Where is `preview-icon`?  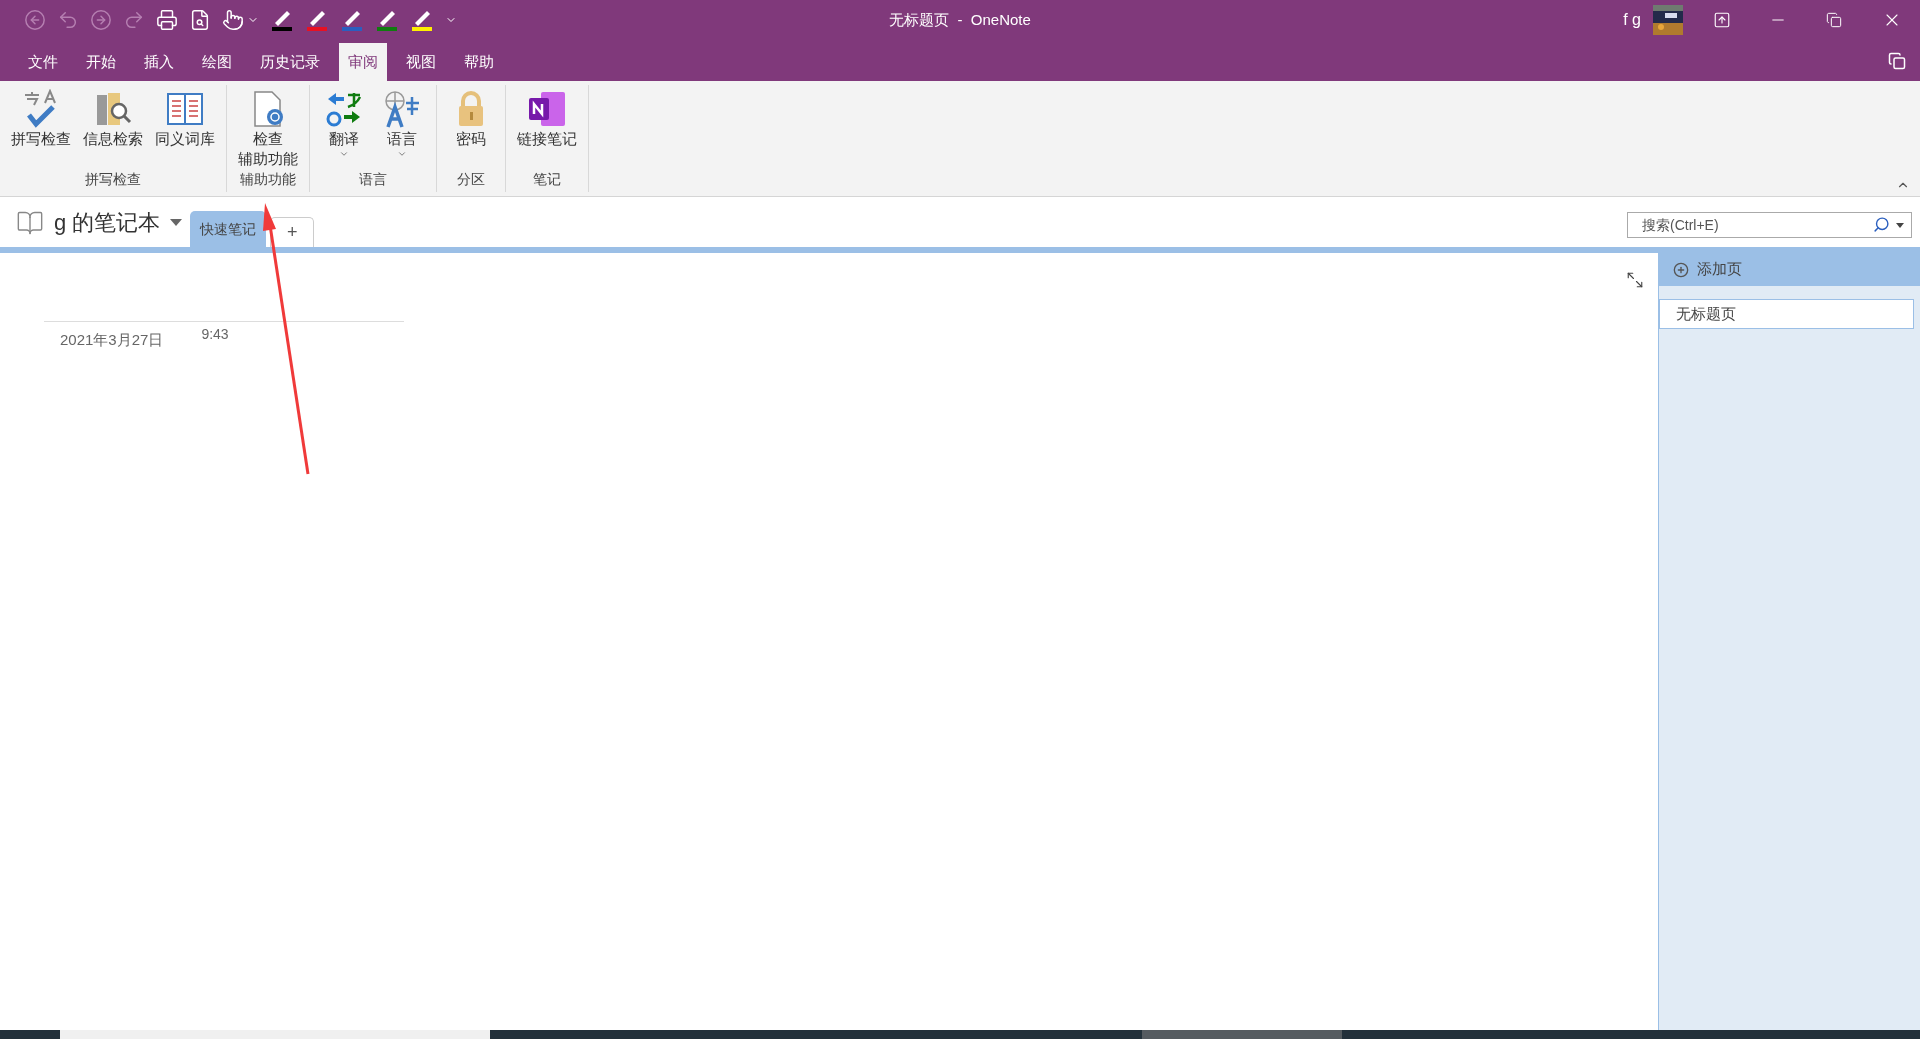
preview-icon is located at coordinates (200, 20).